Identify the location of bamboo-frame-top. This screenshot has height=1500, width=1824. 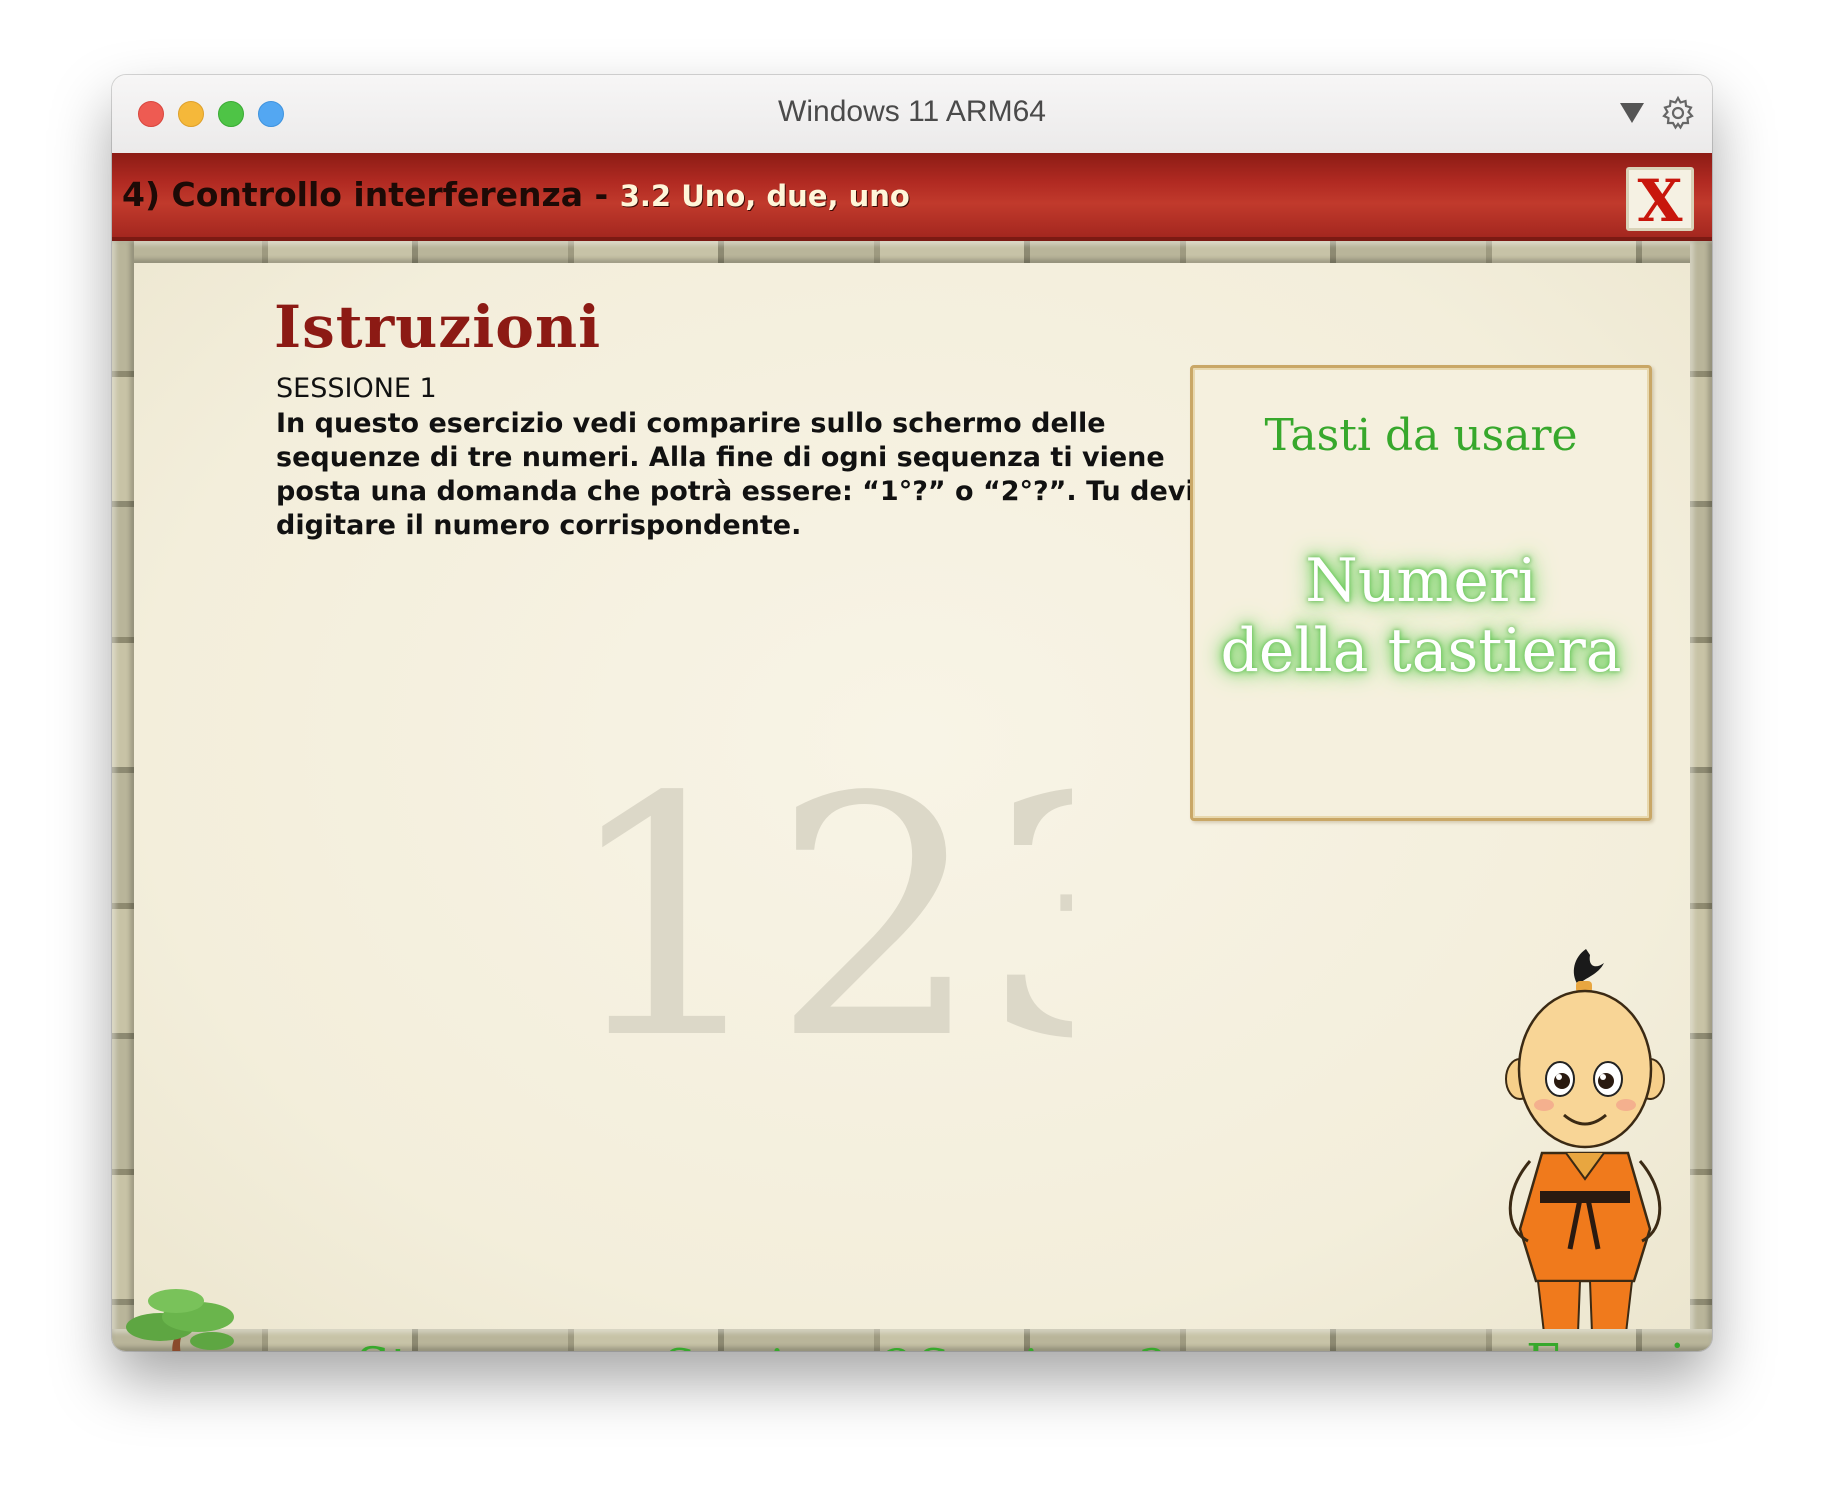
(912, 252).